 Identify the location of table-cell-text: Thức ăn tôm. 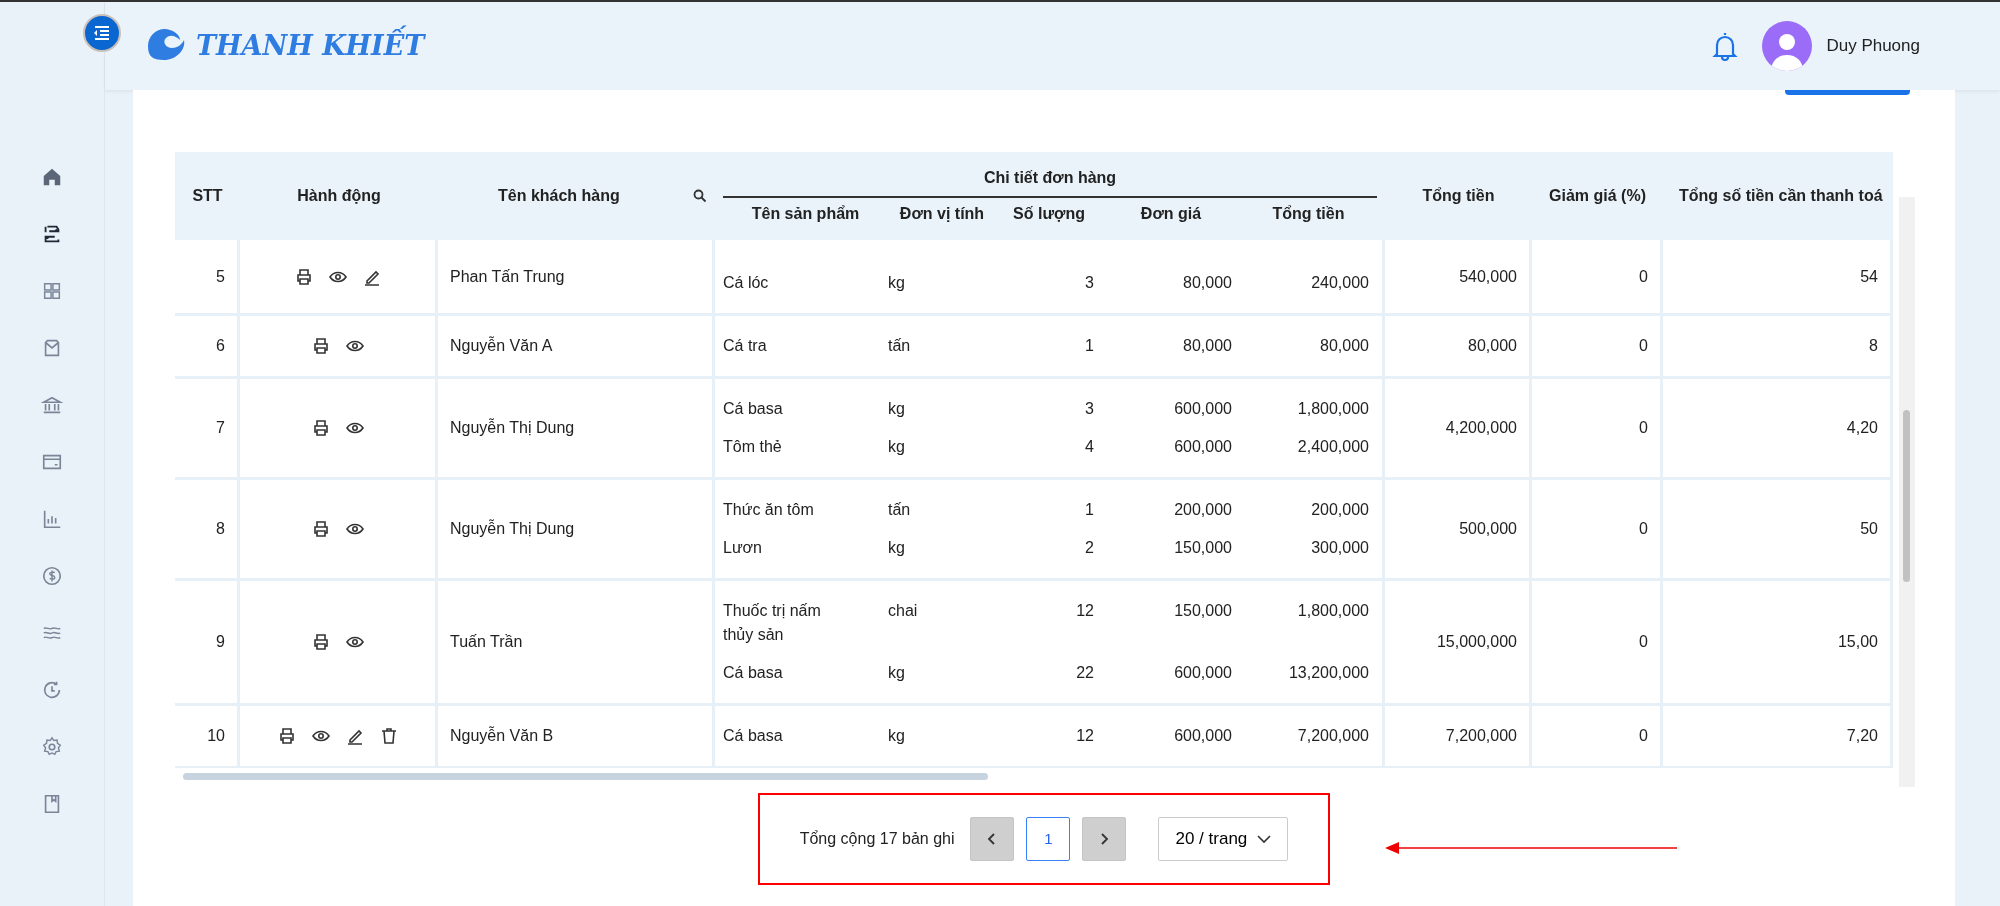
(769, 510).